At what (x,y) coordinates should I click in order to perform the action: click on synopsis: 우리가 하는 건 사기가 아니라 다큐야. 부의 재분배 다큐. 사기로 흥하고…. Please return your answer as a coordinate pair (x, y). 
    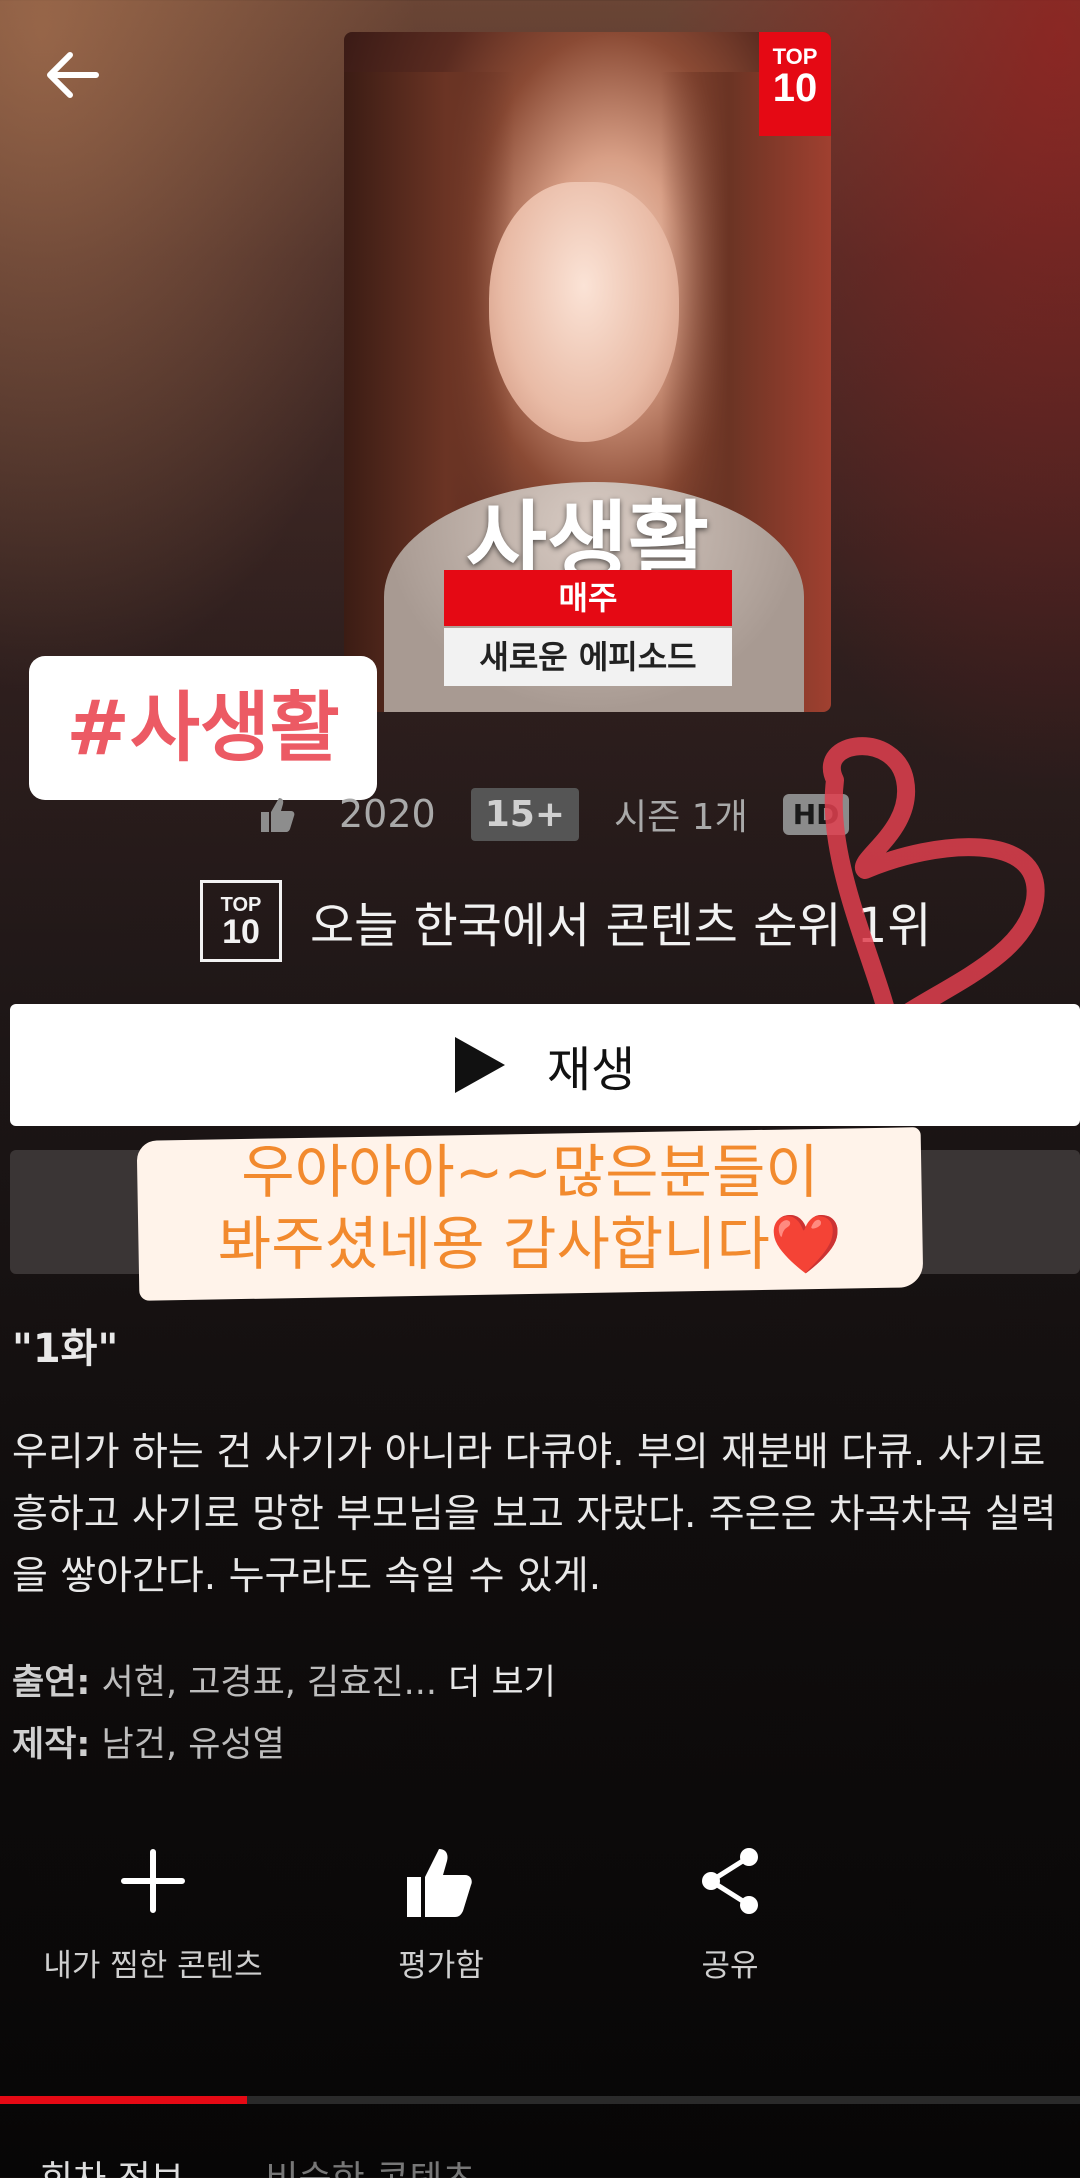
    Looking at the image, I should click on (534, 1514).